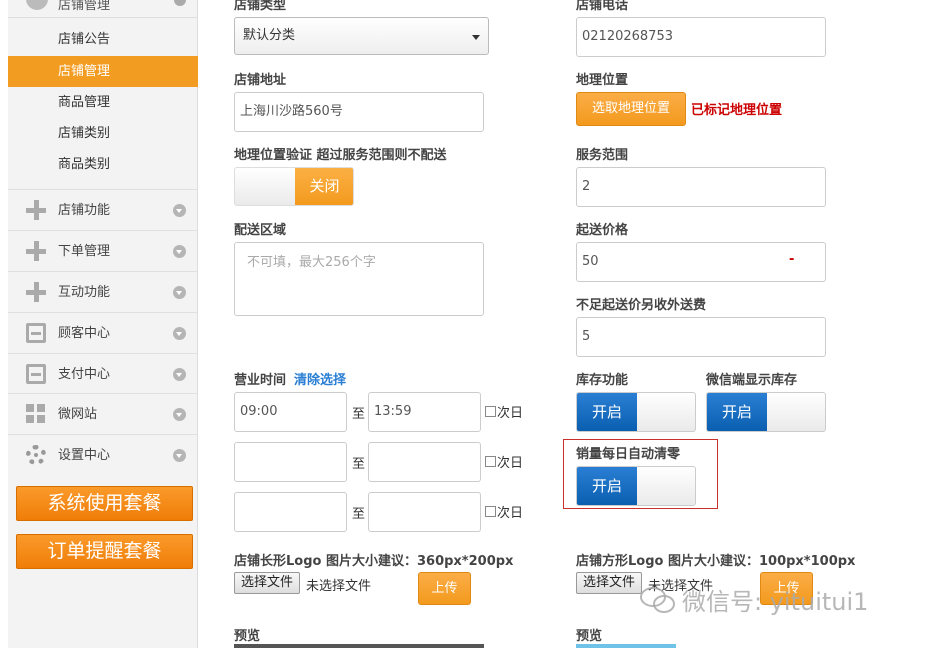 Image resolution: width=938 pixels, height=648 pixels. I want to click on sidebar-group-label: 设置中心, so click(84, 455).